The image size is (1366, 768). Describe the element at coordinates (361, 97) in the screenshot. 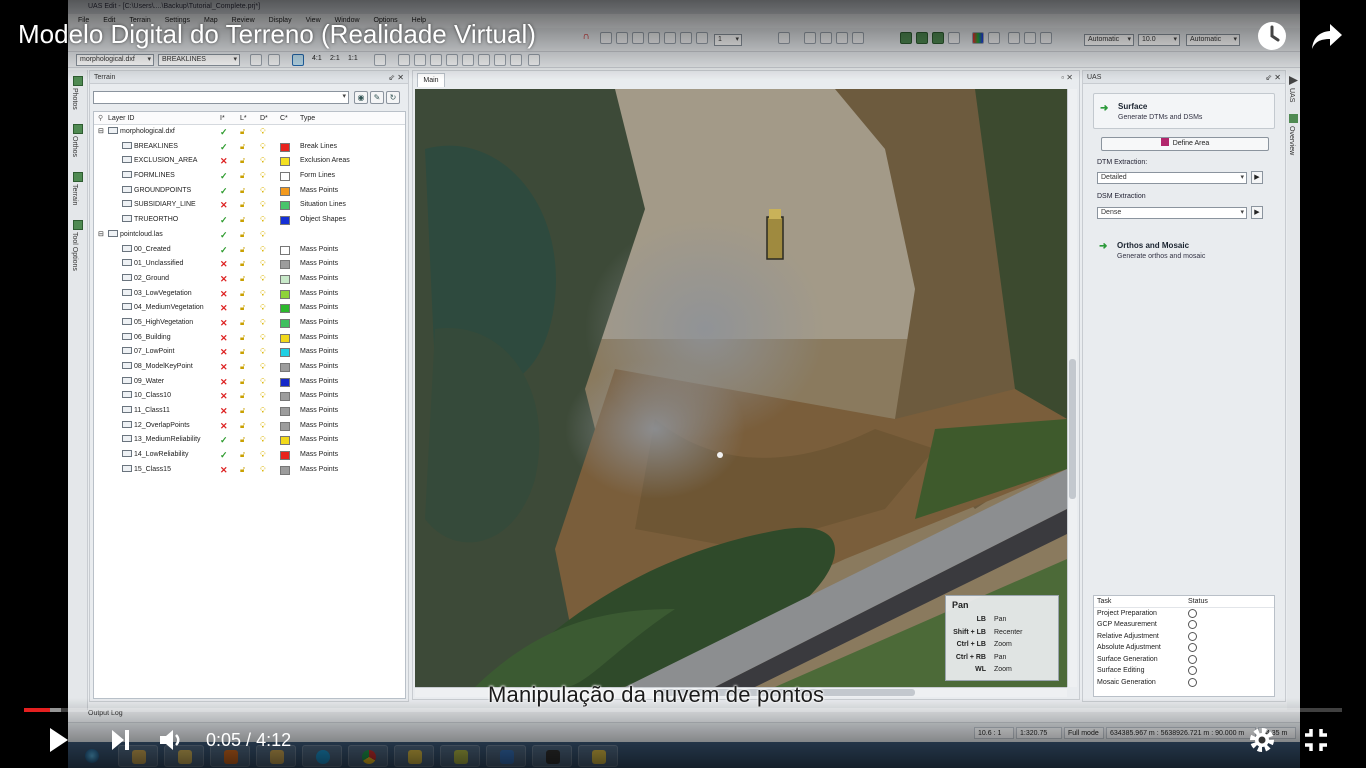

I see `target-icon: ◉` at that location.